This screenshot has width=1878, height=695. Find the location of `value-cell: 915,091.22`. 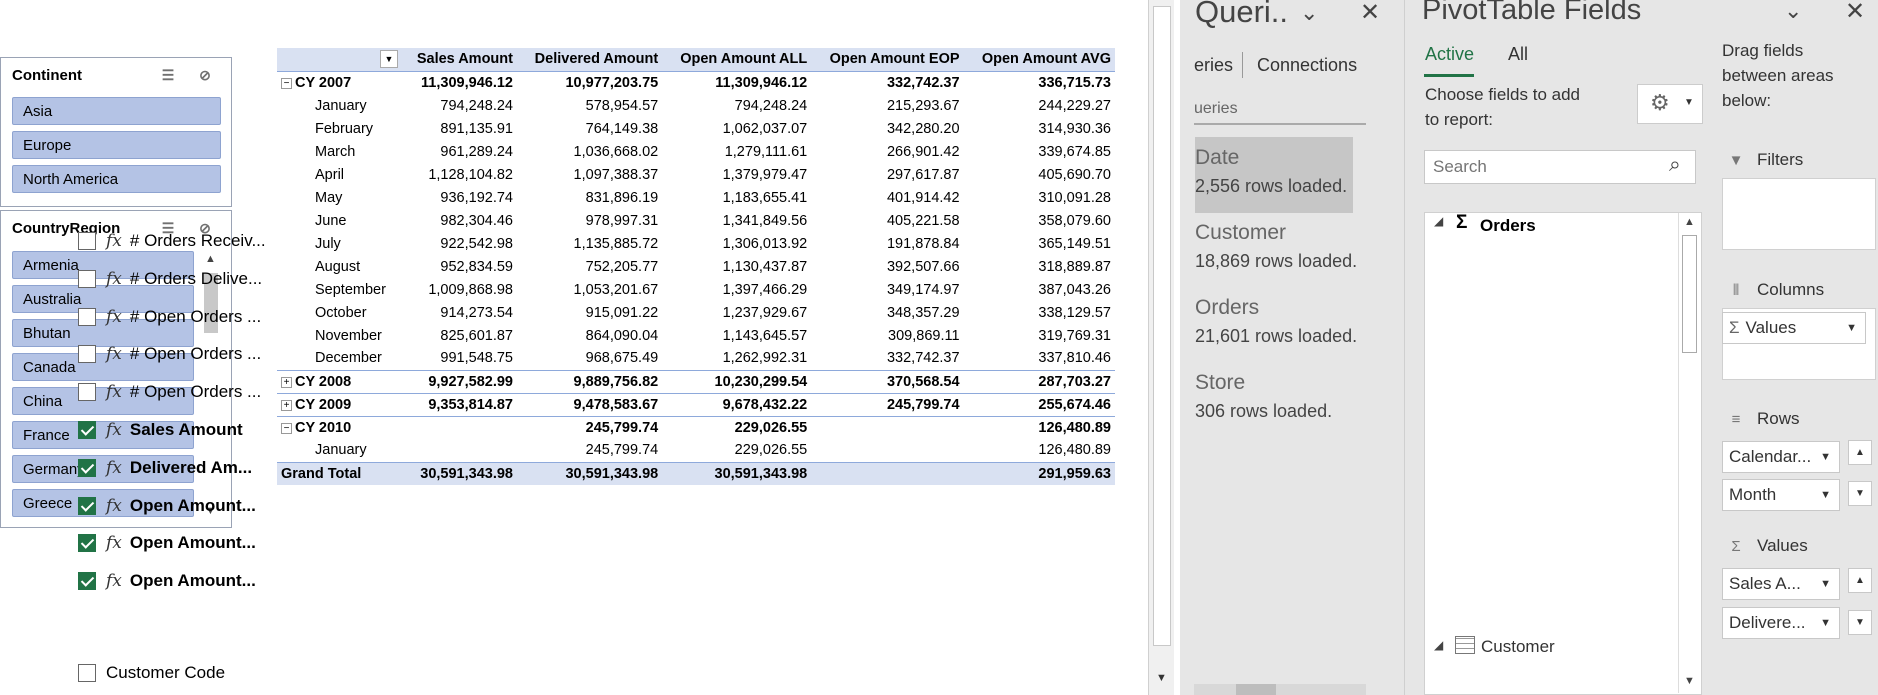

value-cell: 915,091.22 is located at coordinates (589, 312).